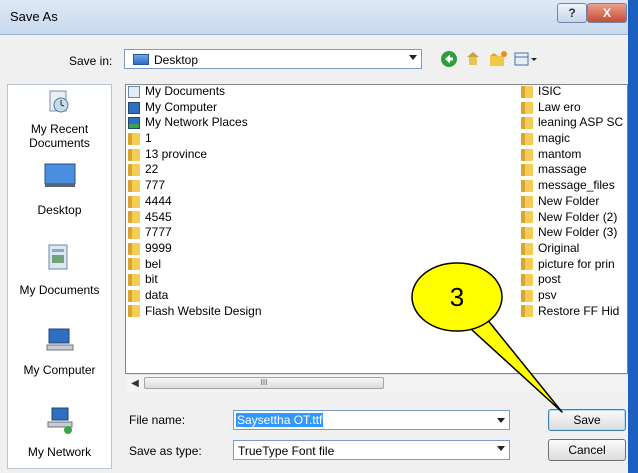  What do you see at coordinates (181, 106) in the screenshot?
I see `item-label: My Computer` at bounding box center [181, 106].